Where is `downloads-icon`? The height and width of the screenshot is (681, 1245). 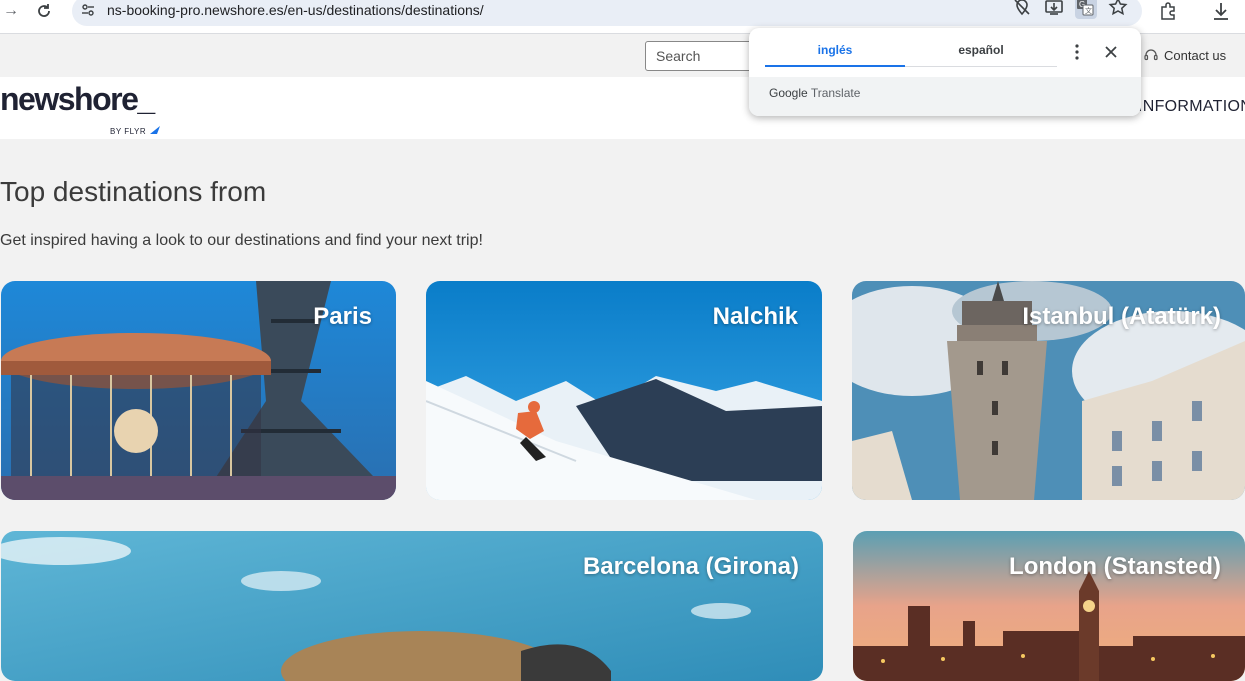
downloads-icon is located at coordinates (1222, 12).